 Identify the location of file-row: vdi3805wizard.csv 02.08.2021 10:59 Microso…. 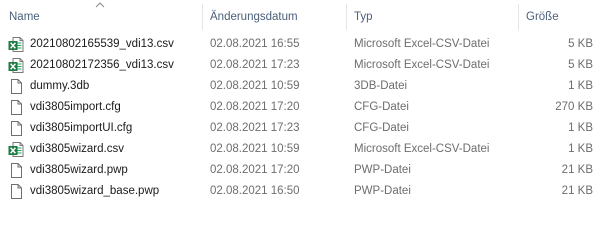
(303, 149).